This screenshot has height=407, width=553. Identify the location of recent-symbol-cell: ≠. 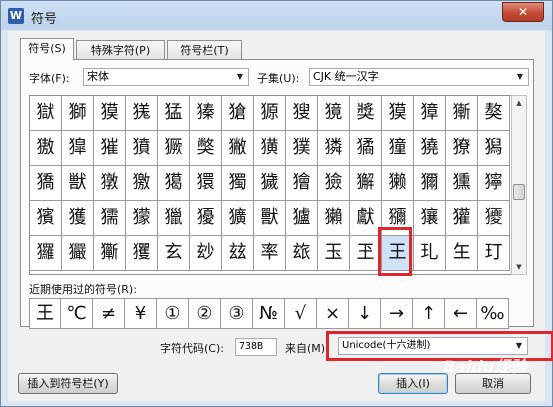
(109, 313).